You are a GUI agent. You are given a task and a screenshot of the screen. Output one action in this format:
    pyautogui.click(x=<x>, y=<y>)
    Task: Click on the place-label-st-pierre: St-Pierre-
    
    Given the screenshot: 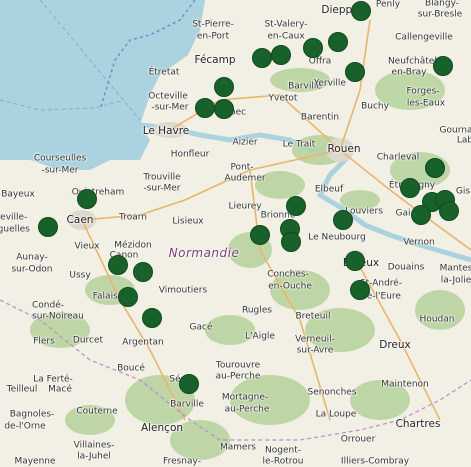 What is the action you would take?
    pyautogui.click(x=213, y=24)
    